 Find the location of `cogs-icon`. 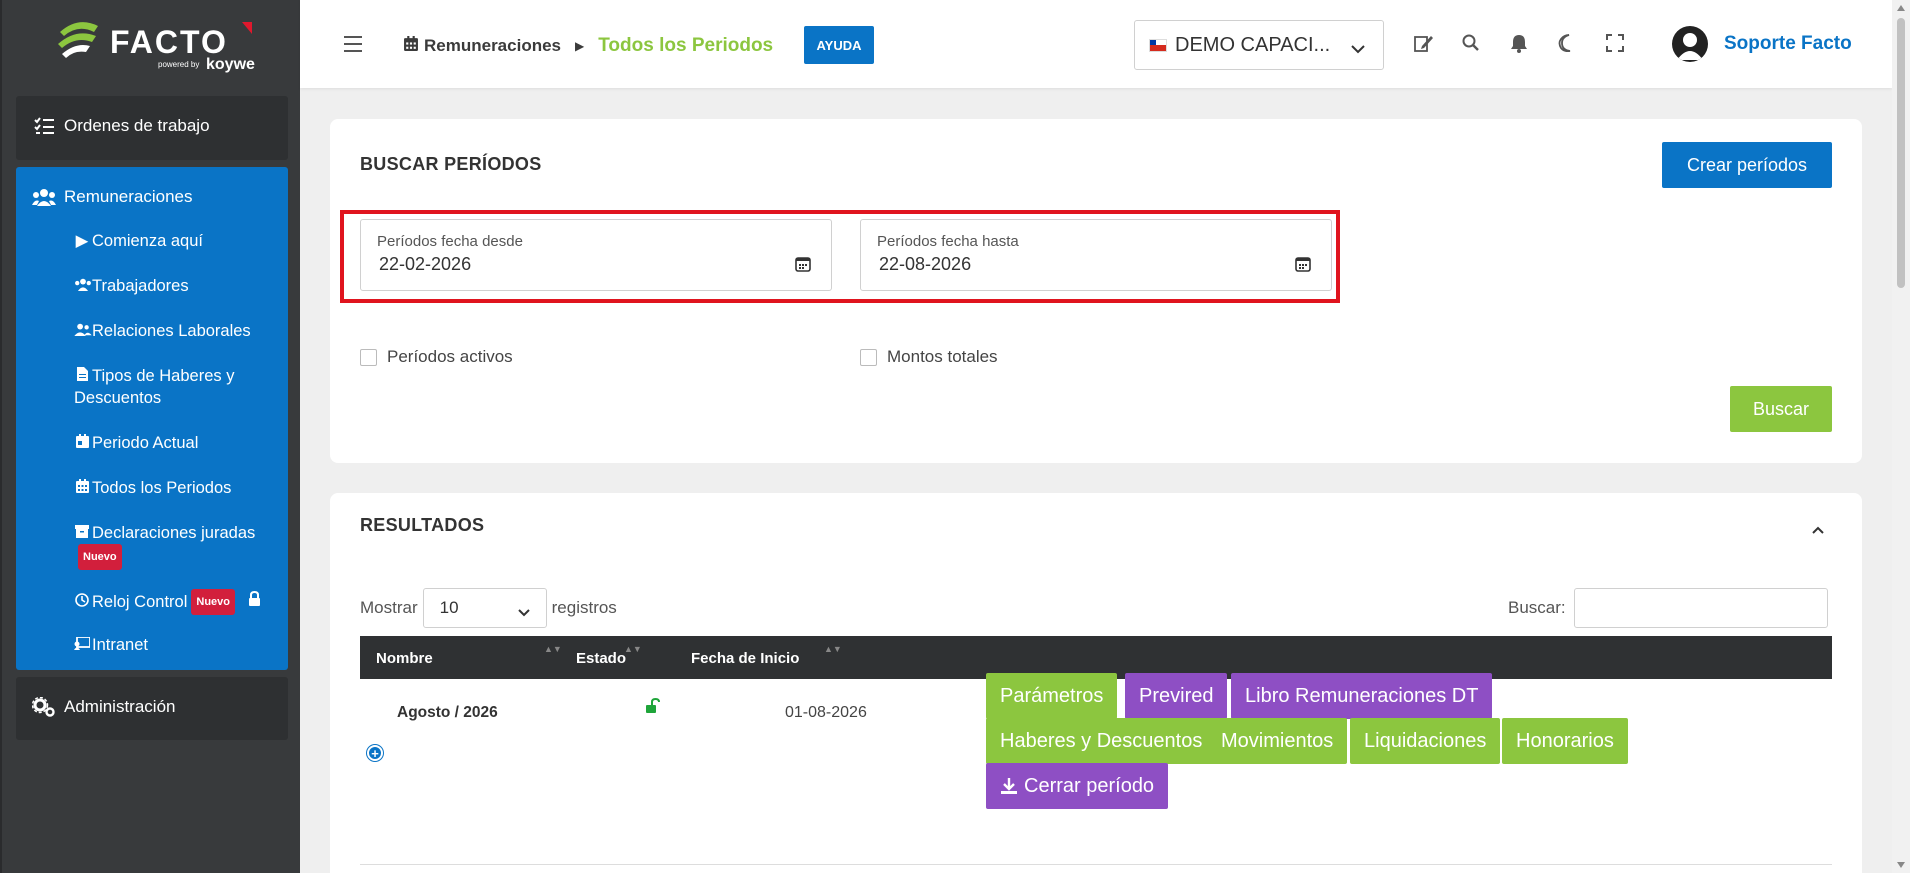

cogs-icon is located at coordinates (44, 707).